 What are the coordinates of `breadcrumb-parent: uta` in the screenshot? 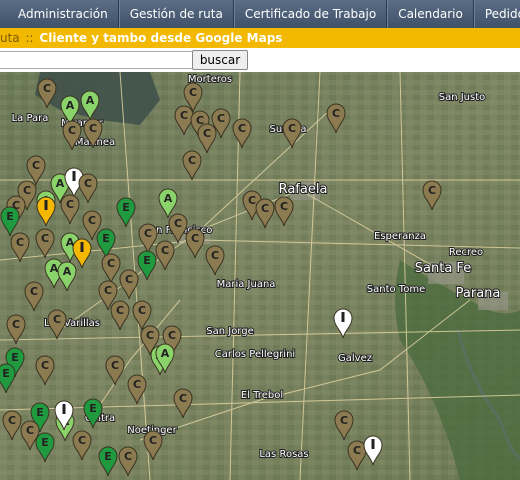 It's located at (10, 38).